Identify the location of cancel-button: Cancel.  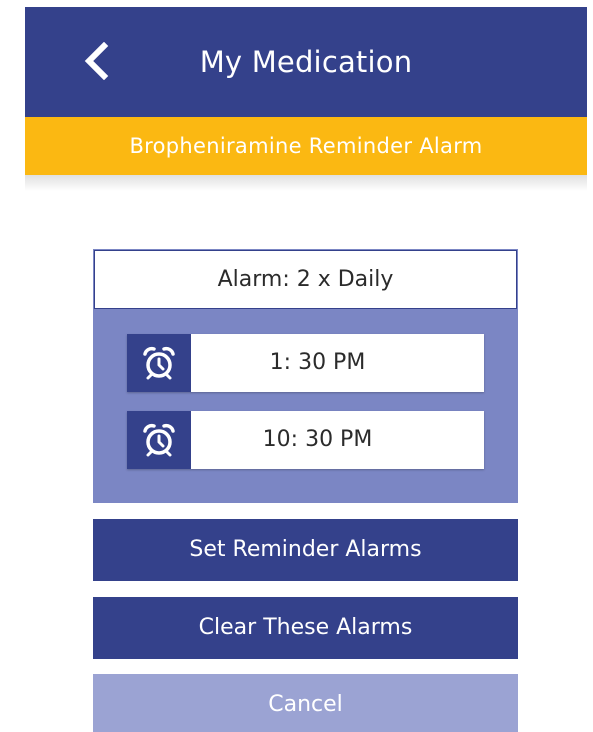
(305, 703).